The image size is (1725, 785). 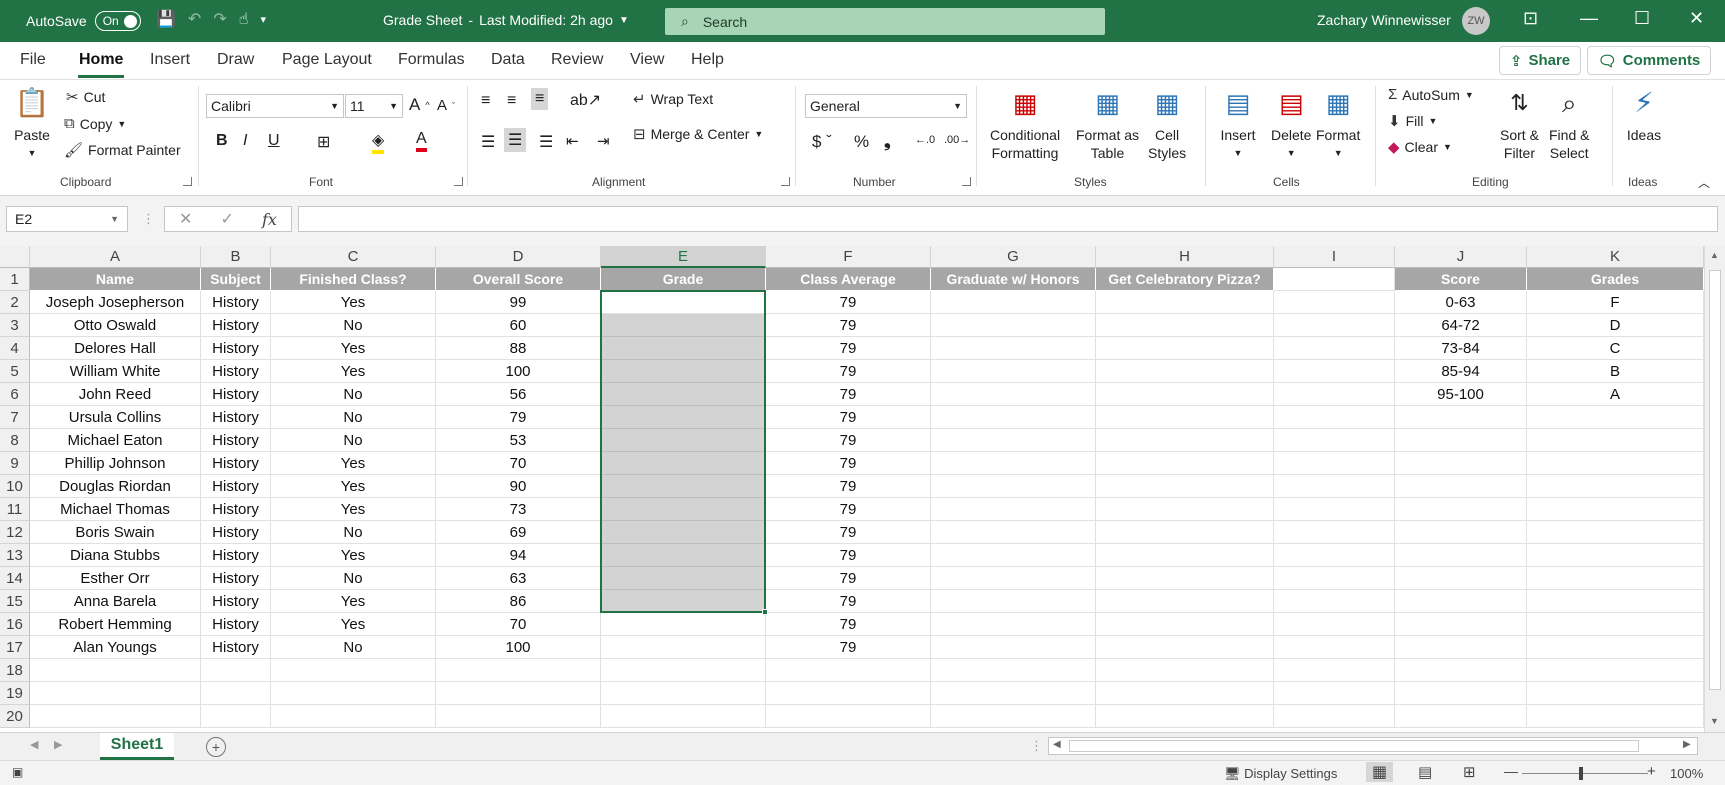 What do you see at coordinates (115, 371) in the screenshot?
I see `cell-a5: William White` at bounding box center [115, 371].